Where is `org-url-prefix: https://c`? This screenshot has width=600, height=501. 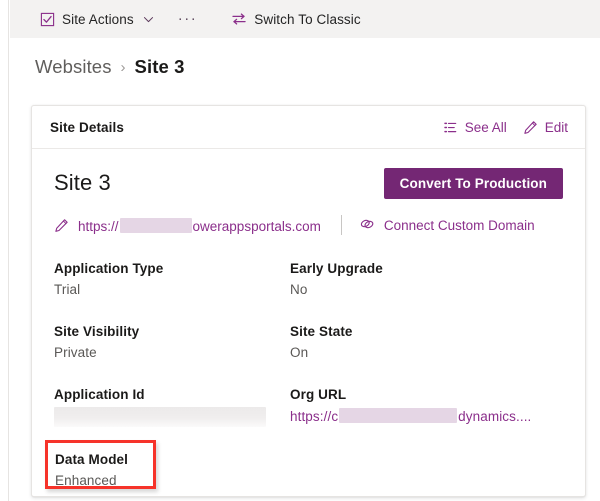
org-url-prefix: https://c is located at coordinates (314, 416).